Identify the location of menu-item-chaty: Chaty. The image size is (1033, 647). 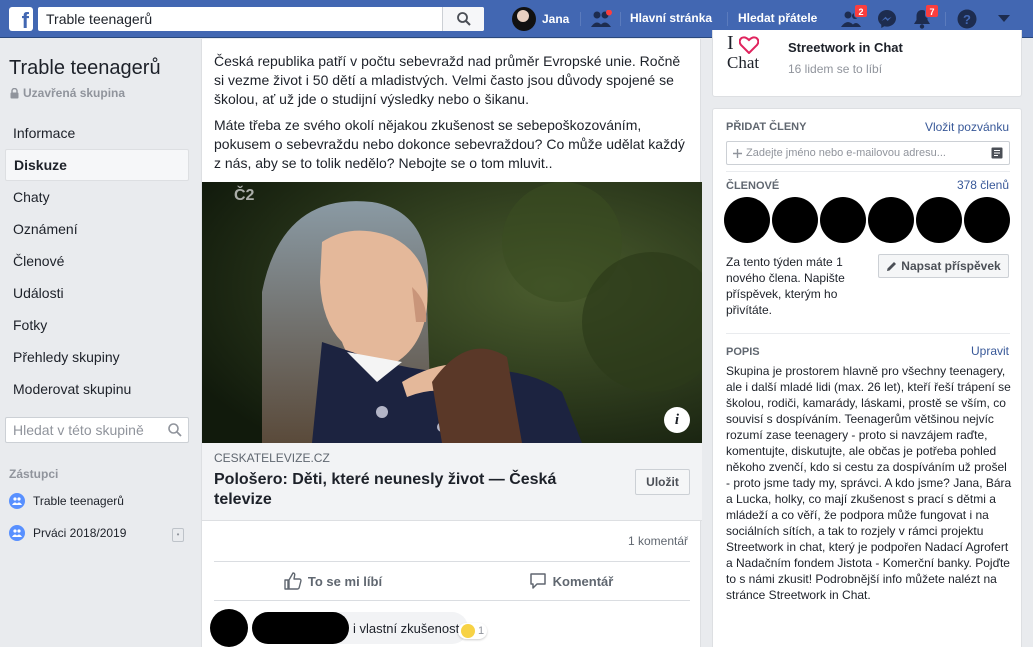
(97, 197).